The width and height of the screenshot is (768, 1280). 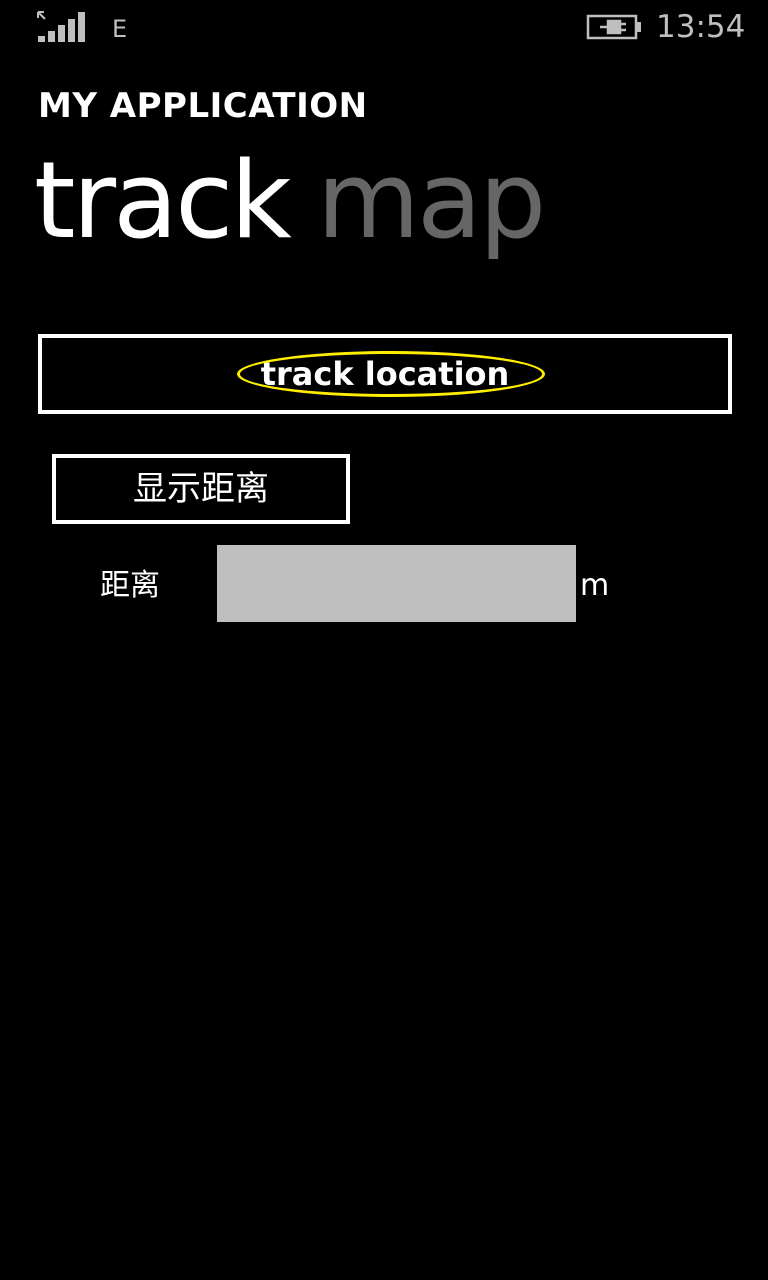 I want to click on pivot-header: track map, so click(x=290, y=203).